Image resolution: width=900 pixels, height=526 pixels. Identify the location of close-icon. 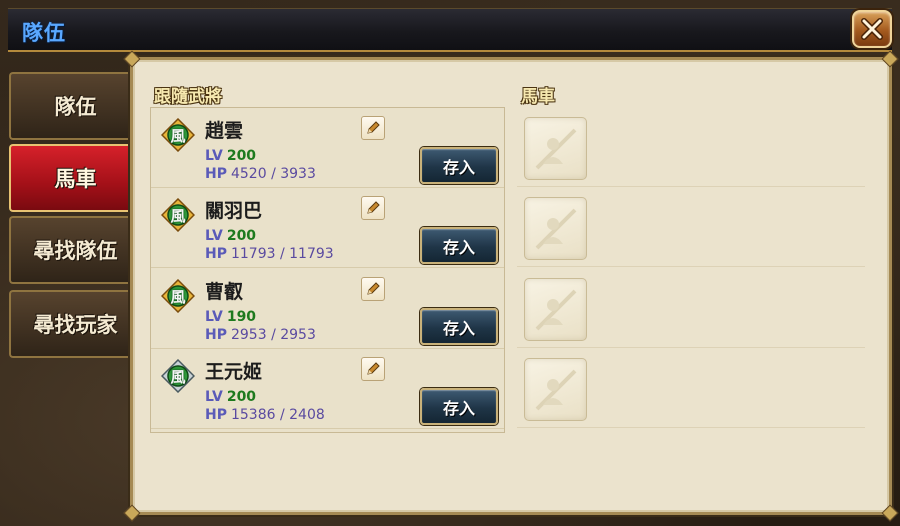
(872, 29).